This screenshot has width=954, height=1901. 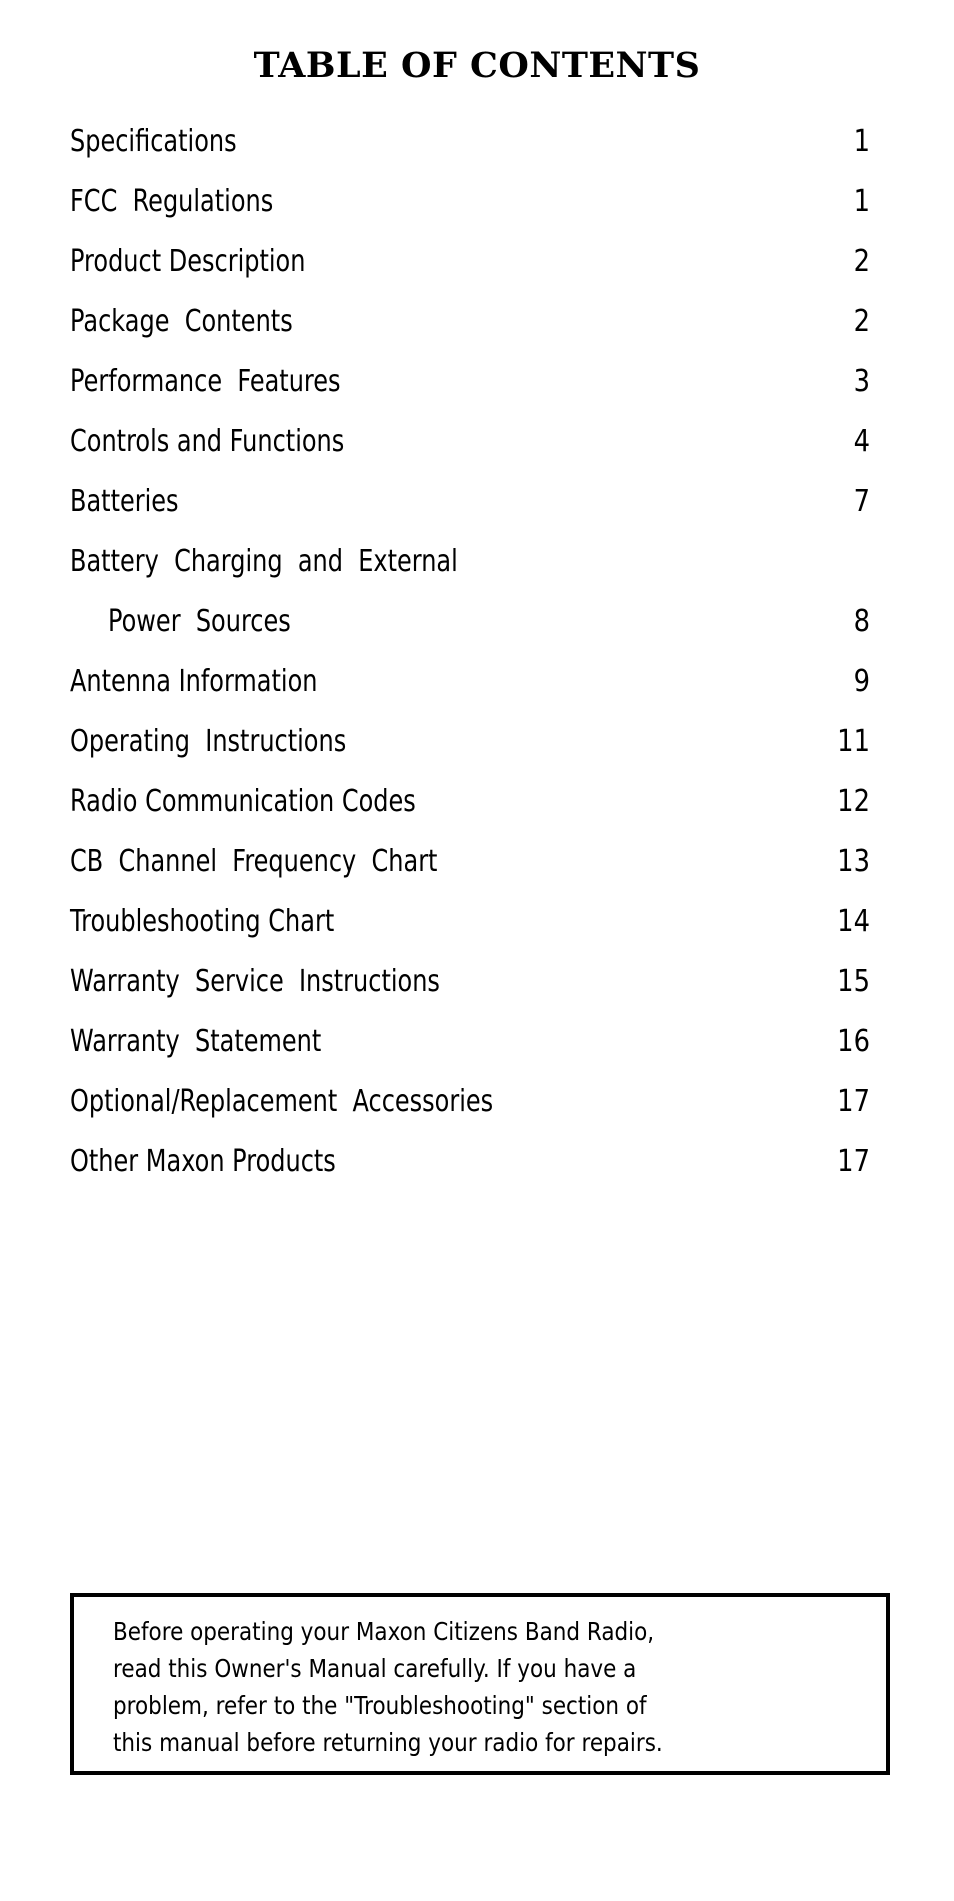 What do you see at coordinates (203, 1161) in the screenshot?
I see `toc-entry-label: Other Maxon Products` at bounding box center [203, 1161].